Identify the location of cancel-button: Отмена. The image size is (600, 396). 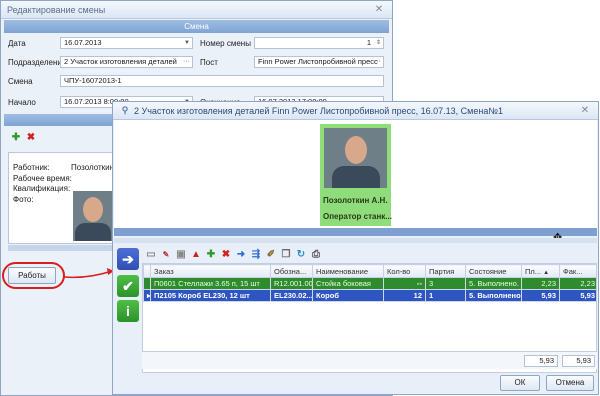
(570, 383).